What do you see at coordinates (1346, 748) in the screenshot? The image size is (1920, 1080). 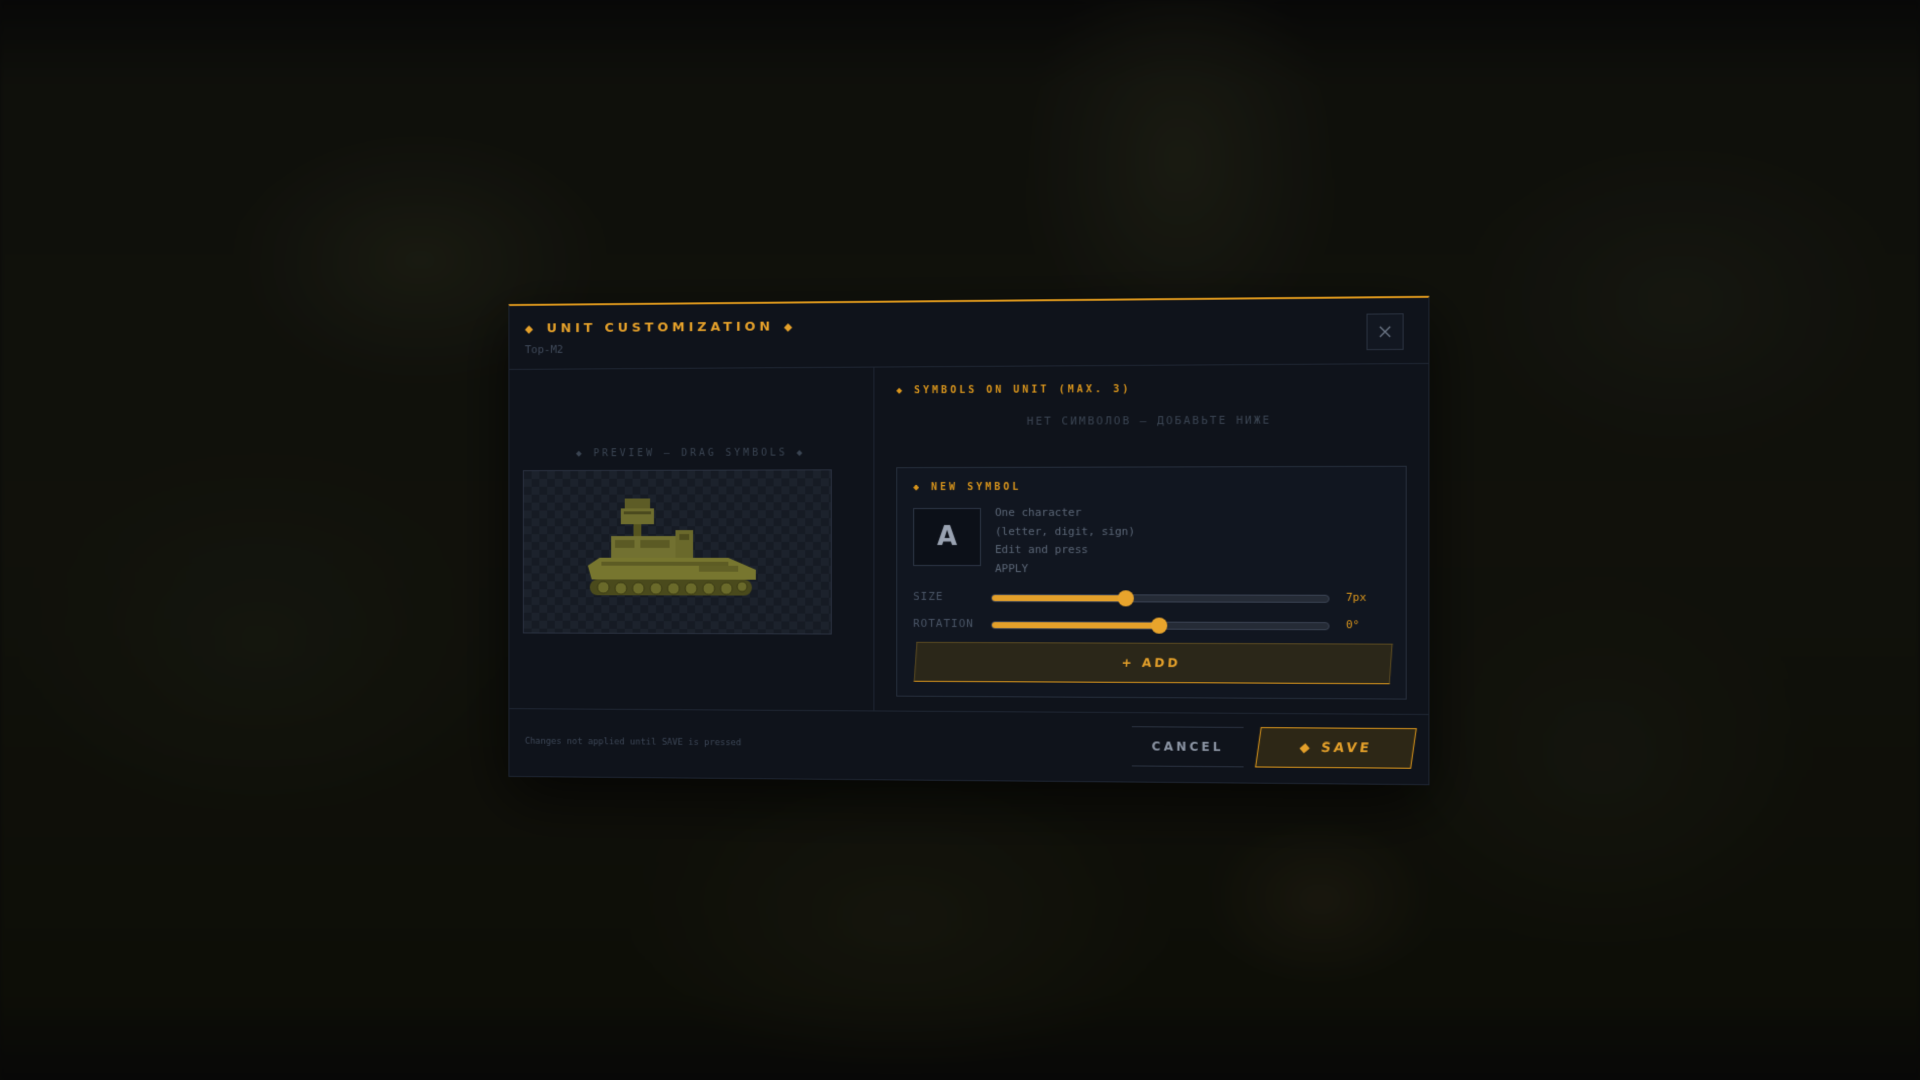 I see `save-button-label: SAVE` at bounding box center [1346, 748].